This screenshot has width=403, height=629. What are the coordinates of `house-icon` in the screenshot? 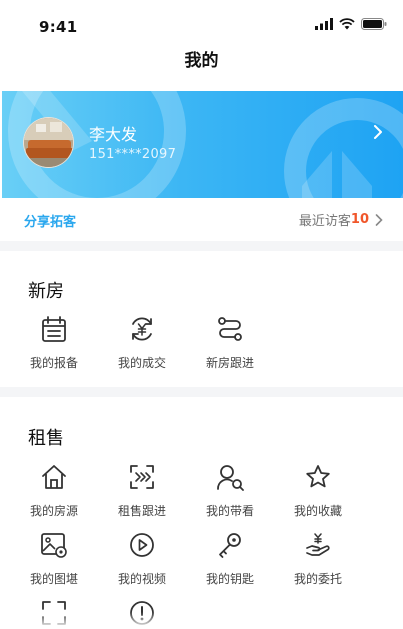 It's located at (54, 477).